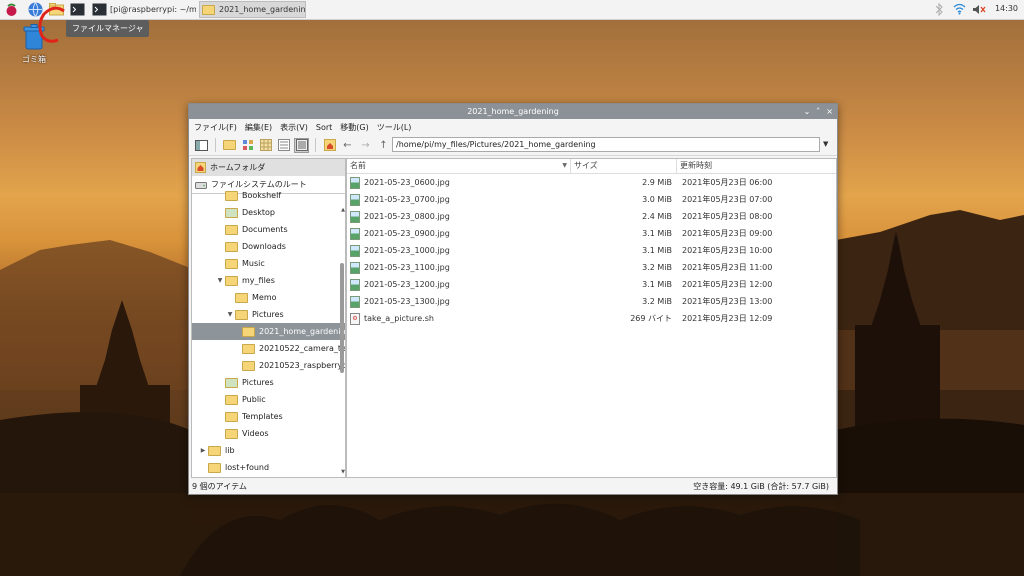 The image size is (1024, 576). What do you see at coordinates (215, 127) in the screenshot?
I see `menu-file: ファイル(F)` at bounding box center [215, 127].